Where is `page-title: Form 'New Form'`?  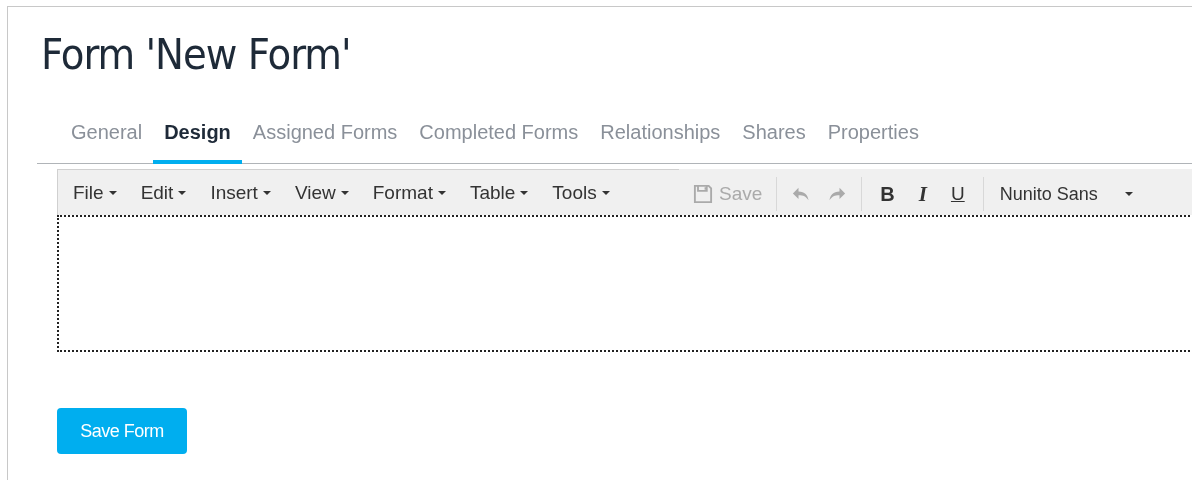 page-title: Form 'New Form' is located at coordinates (196, 54).